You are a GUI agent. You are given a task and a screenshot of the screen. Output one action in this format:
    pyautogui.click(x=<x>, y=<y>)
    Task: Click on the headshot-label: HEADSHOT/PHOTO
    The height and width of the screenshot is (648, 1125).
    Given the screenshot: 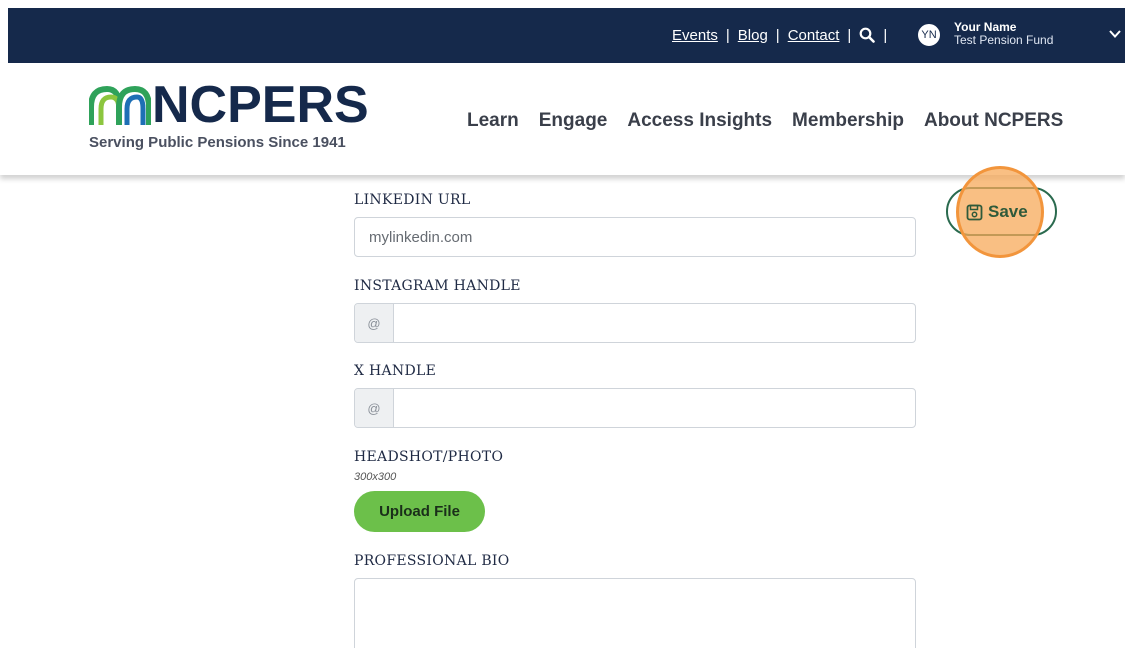 What is the action you would take?
    pyautogui.click(x=429, y=457)
    